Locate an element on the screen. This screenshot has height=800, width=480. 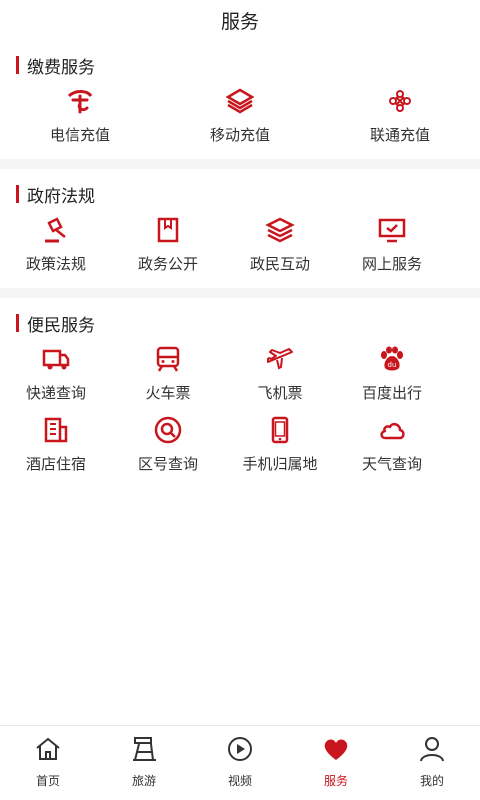
service-hotel: 酒店住宿 is located at coordinates (56, 443).